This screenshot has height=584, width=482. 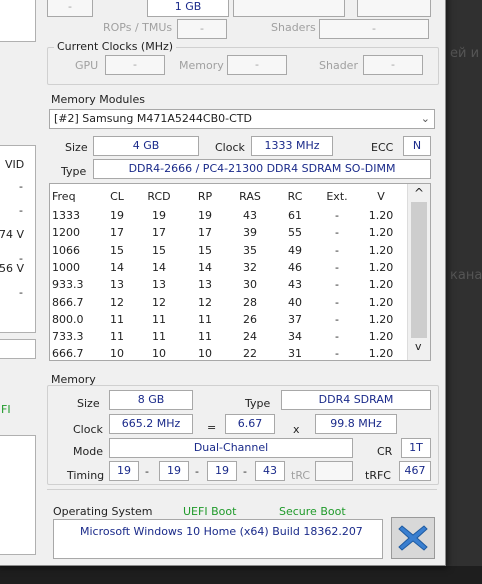 I want to click on close-button, so click(x=413, y=538).